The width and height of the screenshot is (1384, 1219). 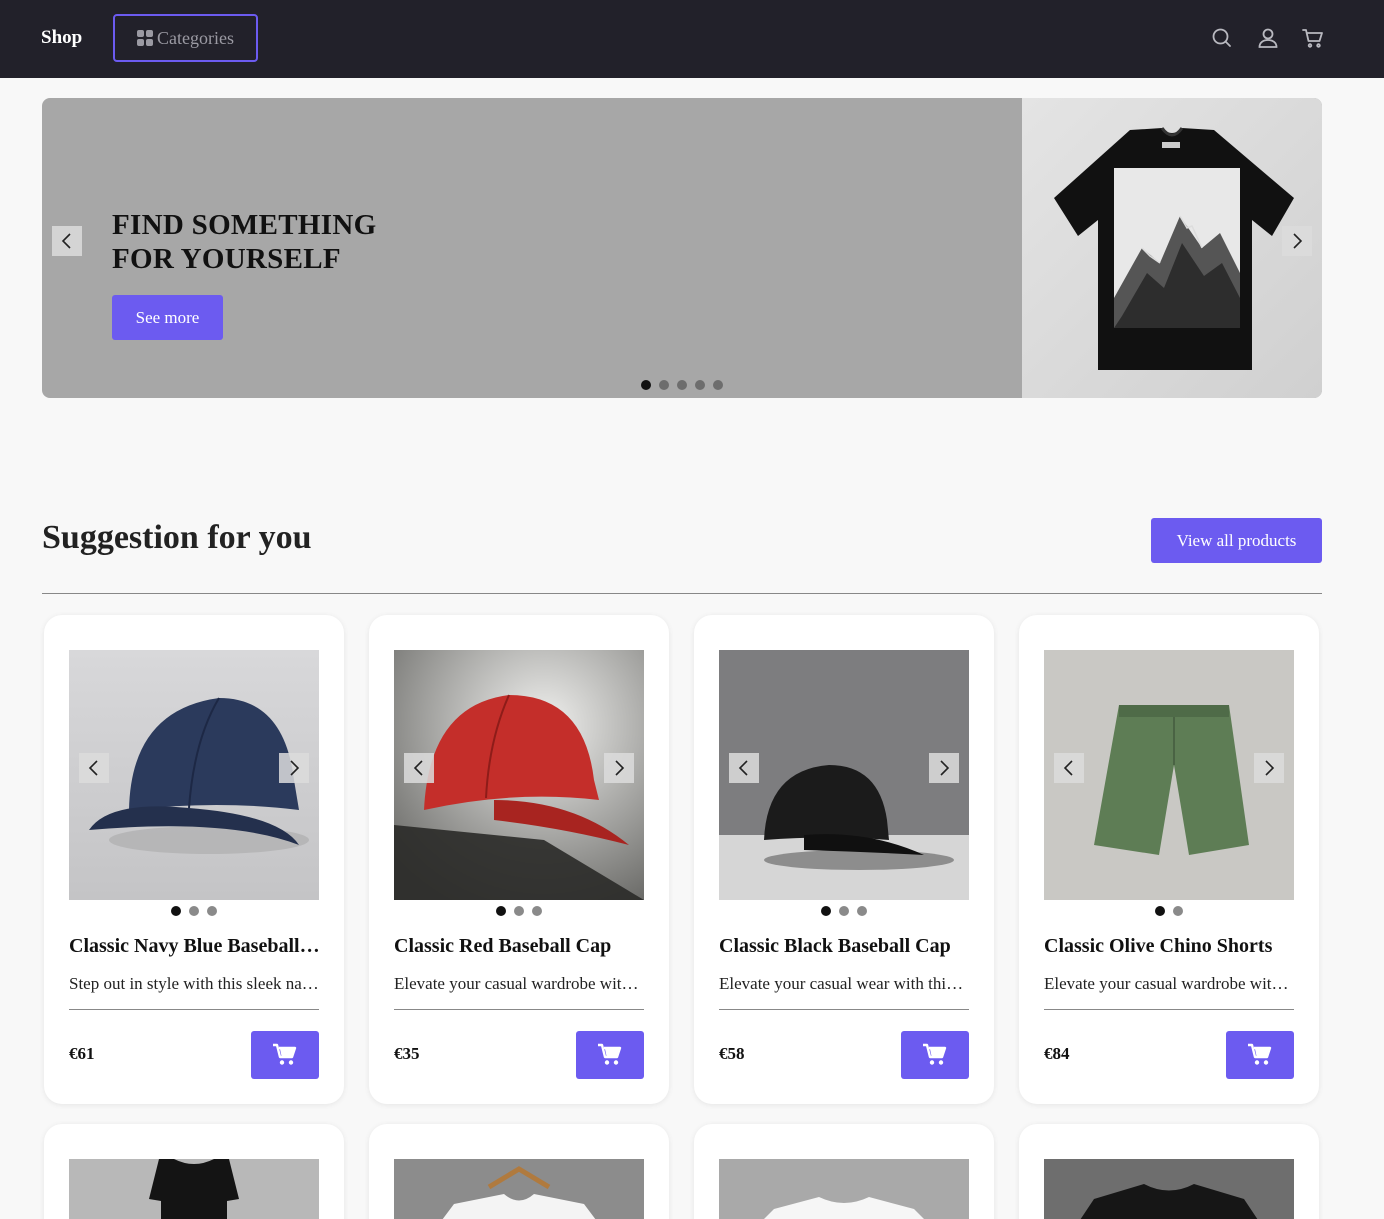 I want to click on product-price: €61, so click(x=82, y=1053).